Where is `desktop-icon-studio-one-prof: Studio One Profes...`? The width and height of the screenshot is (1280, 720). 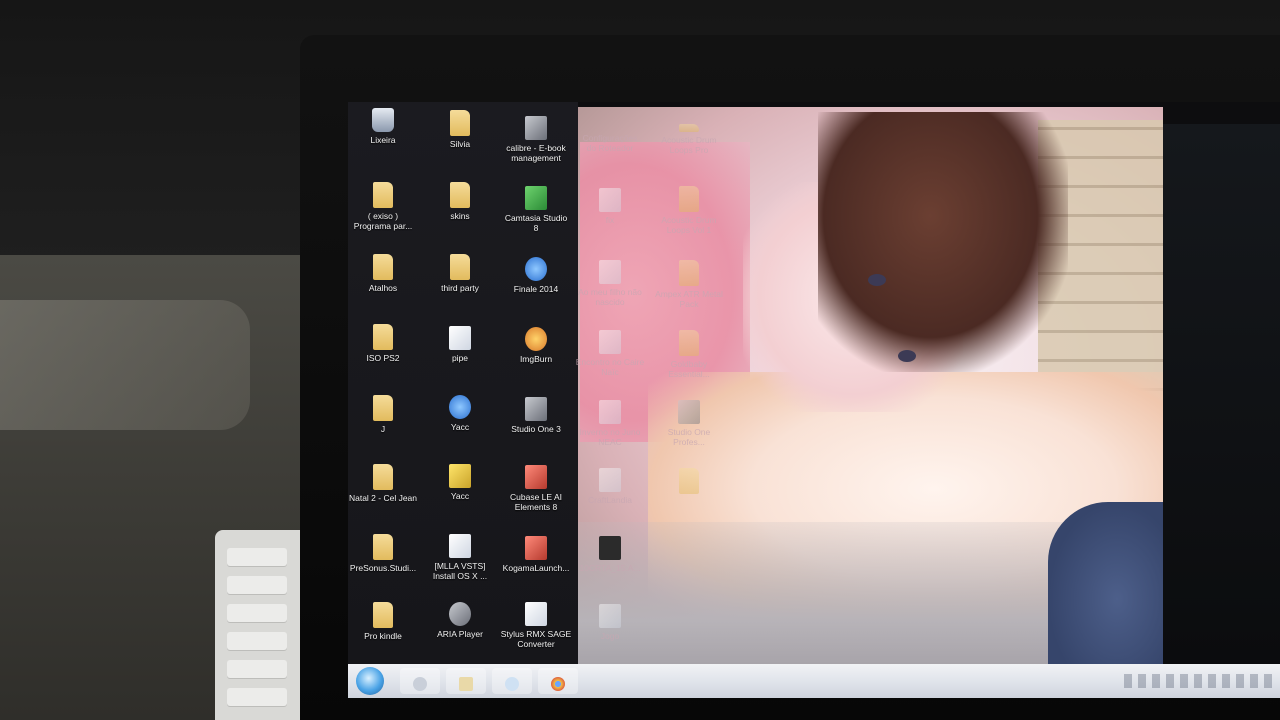 desktop-icon-studio-one-prof: Studio One Profes... is located at coordinates (689, 423).